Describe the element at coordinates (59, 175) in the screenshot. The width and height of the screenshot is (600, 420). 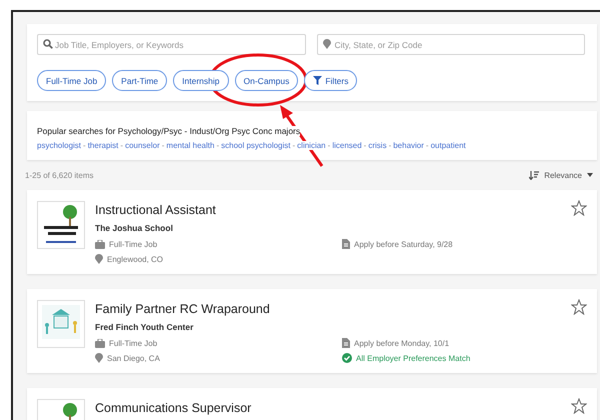
I see `results-count: 1-25 of 6,620 items` at that location.